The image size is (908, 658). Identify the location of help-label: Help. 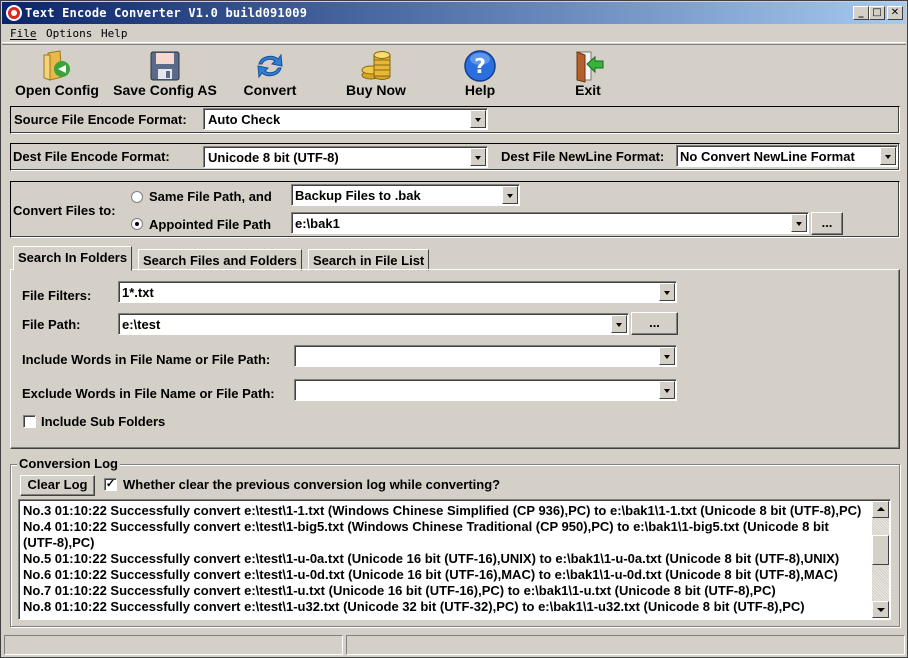
(480, 90).